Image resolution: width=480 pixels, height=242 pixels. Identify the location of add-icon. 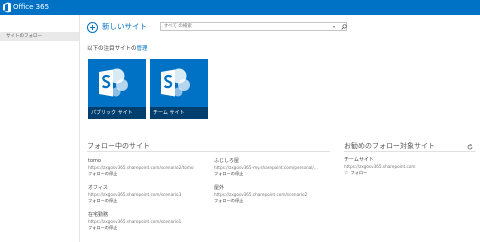
(92, 27).